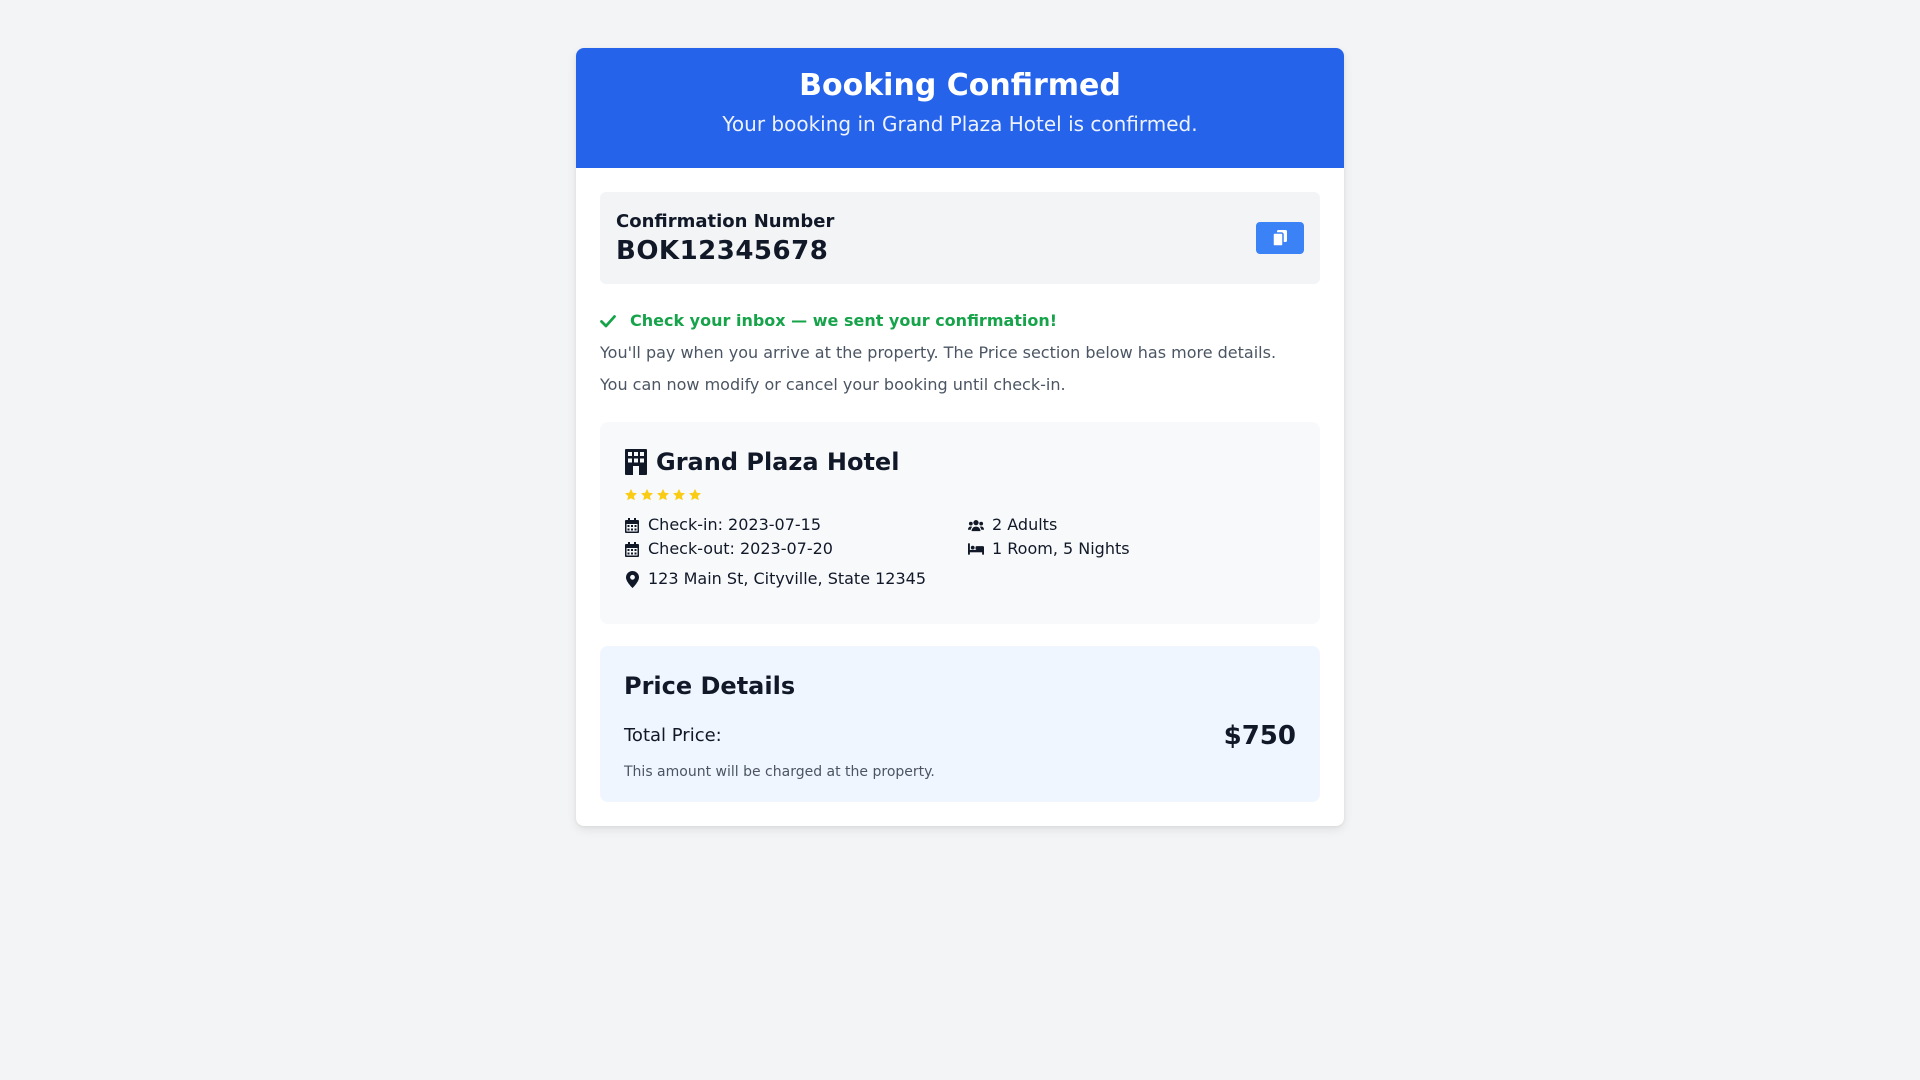  Describe the element at coordinates (725, 221) in the screenshot. I see `confirmation-label: Confirmation Number` at that location.